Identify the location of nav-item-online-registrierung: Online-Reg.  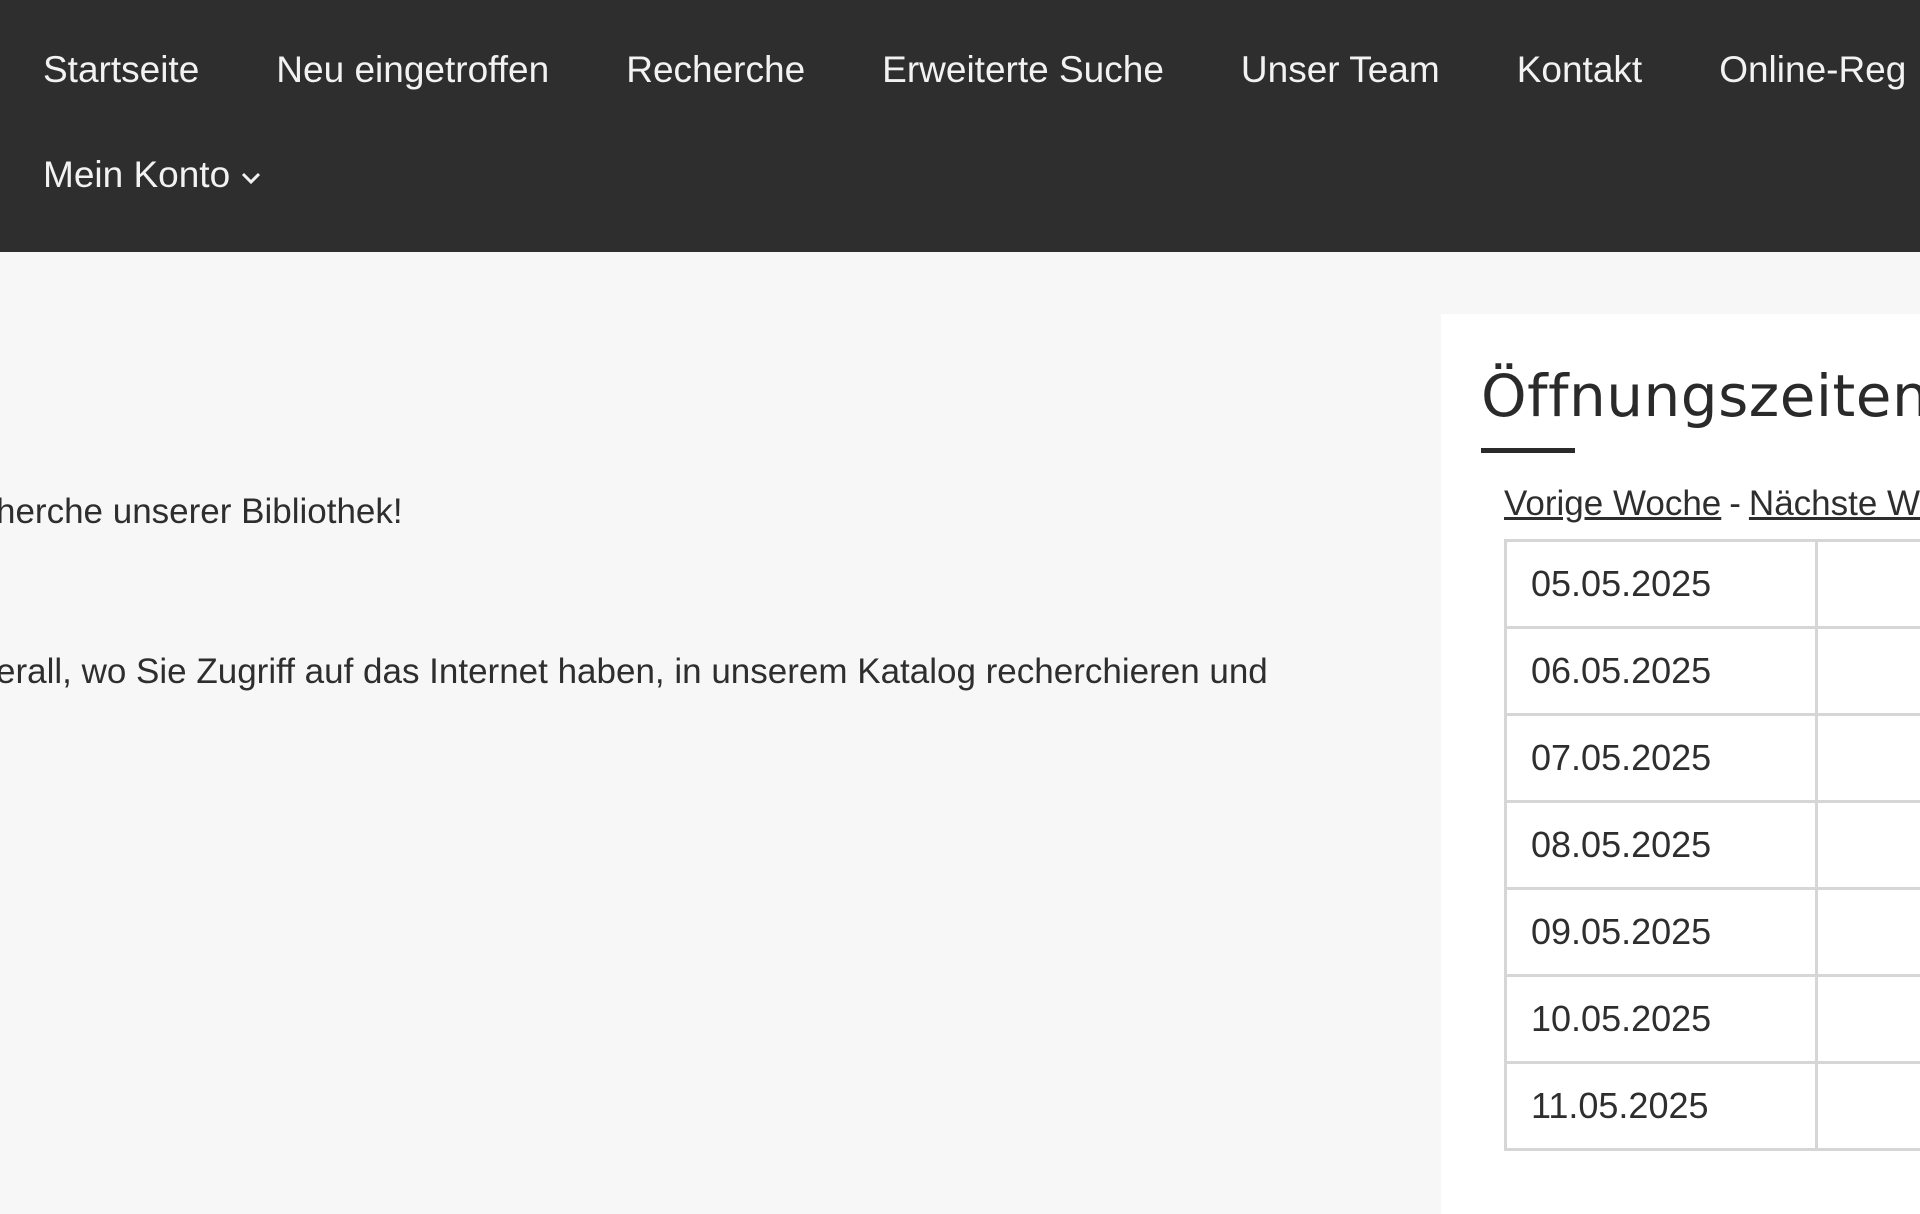
(1812, 70).